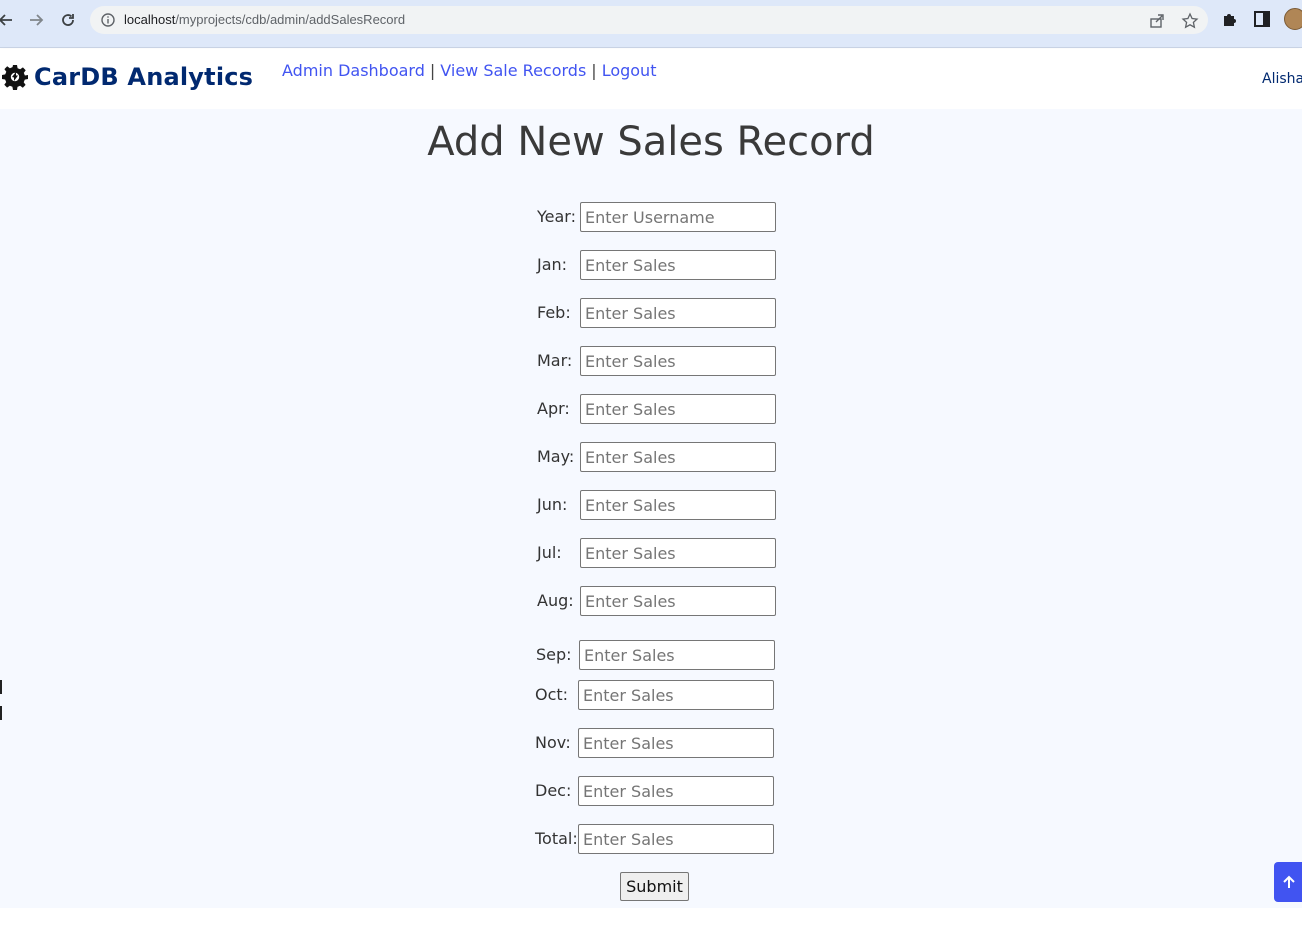 This screenshot has width=1302, height=926. What do you see at coordinates (108, 20) in the screenshot?
I see `info-icon` at bounding box center [108, 20].